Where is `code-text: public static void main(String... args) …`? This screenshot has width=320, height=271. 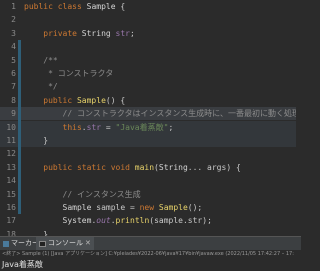
code-text: public static void main(String... args) … is located at coordinates (132, 167).